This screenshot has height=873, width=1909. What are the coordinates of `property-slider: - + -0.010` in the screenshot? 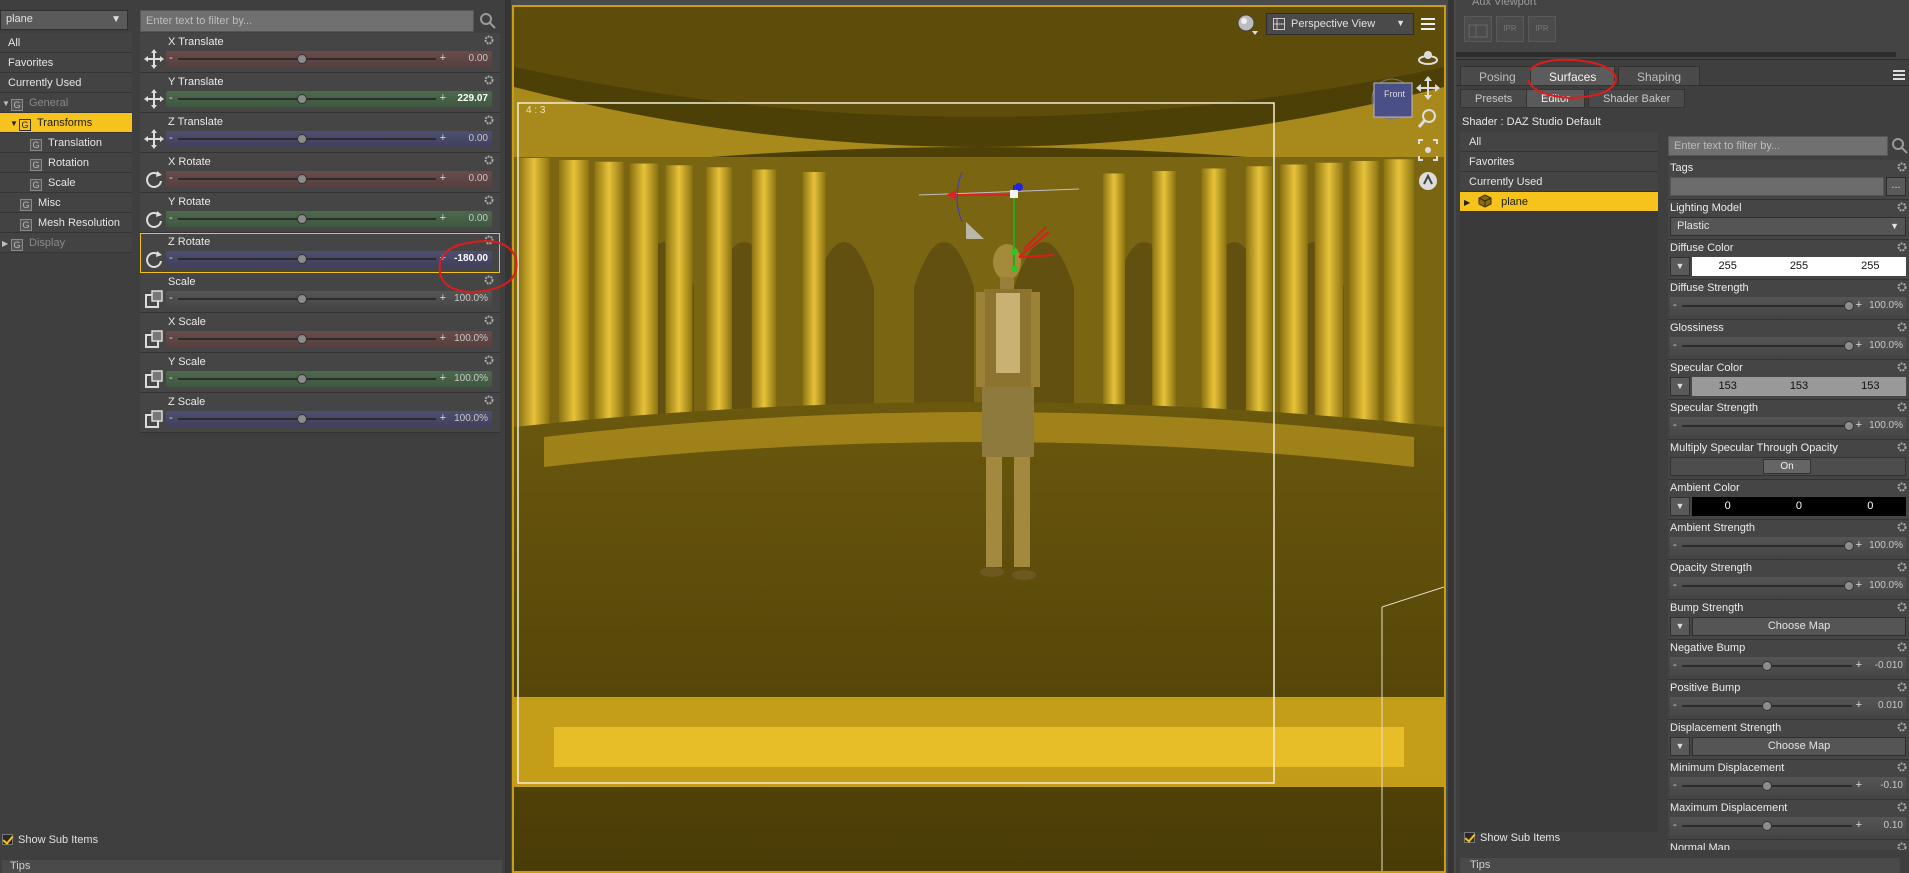 It's located at (1788, 666).